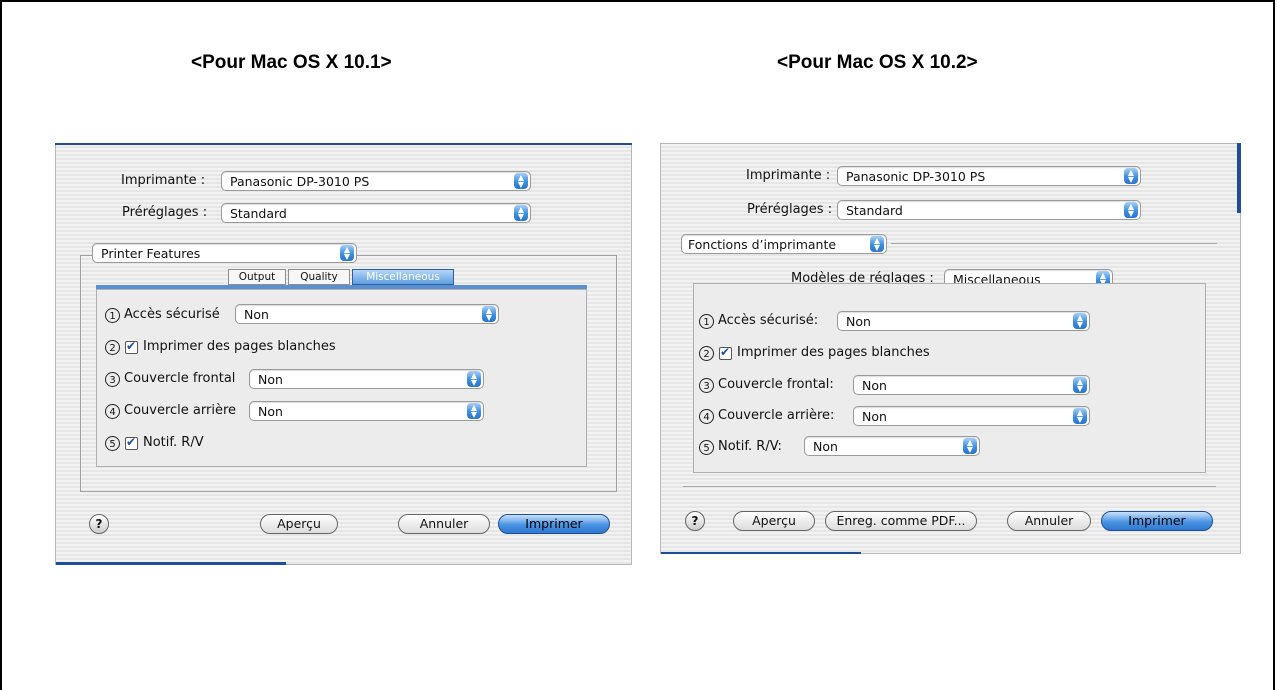  Describe the element at coordinates (776, 415) in the screenshot. I see `rear-cover-label: Couvercle arrière:` at that location.